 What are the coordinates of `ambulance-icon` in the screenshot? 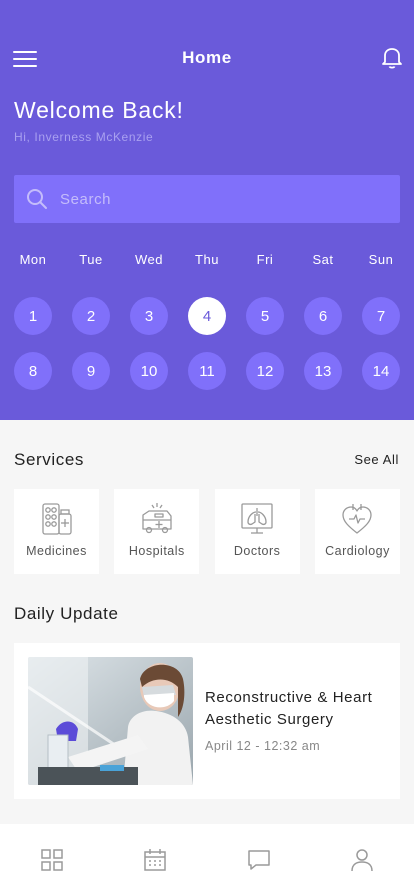 It's located at (157, 518).